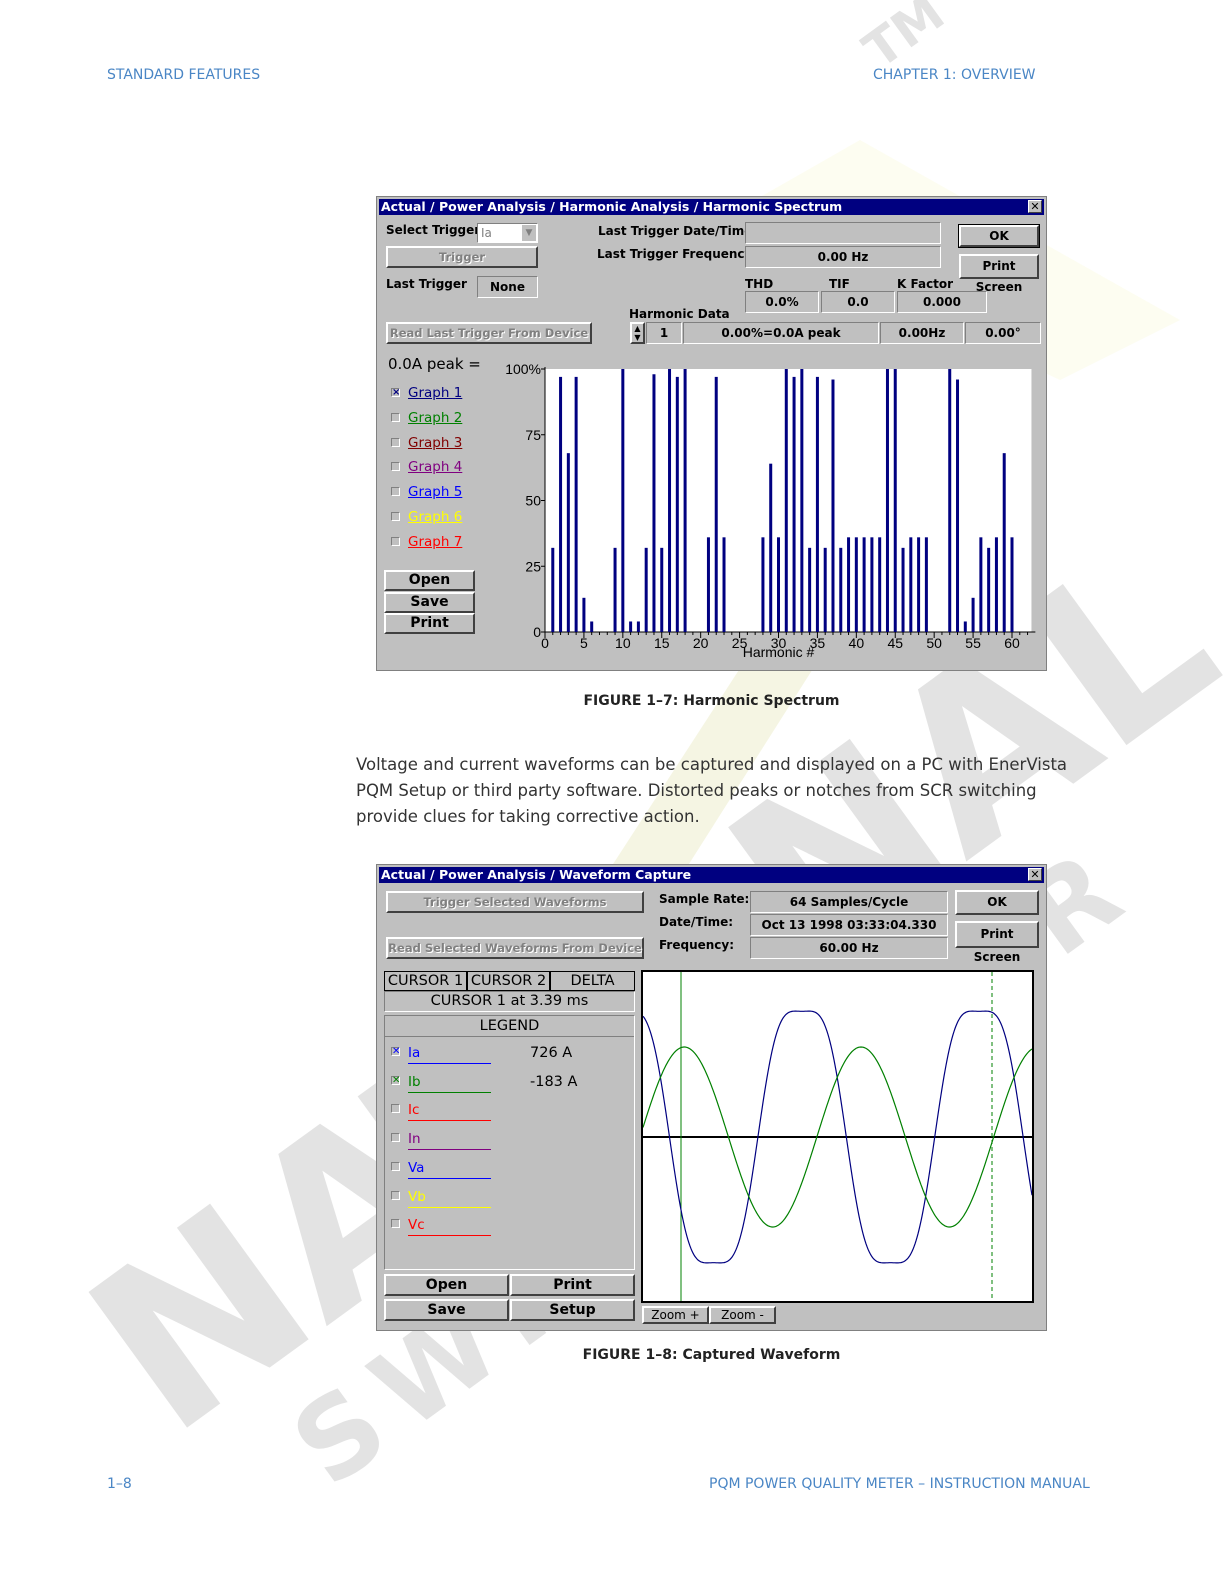 The height and width of the screenshot is (1584, 1224). Describe the element at coordinates (425, 981) in the screenshot. I see `cursor-tab-1: CURSOR 1` at that location.